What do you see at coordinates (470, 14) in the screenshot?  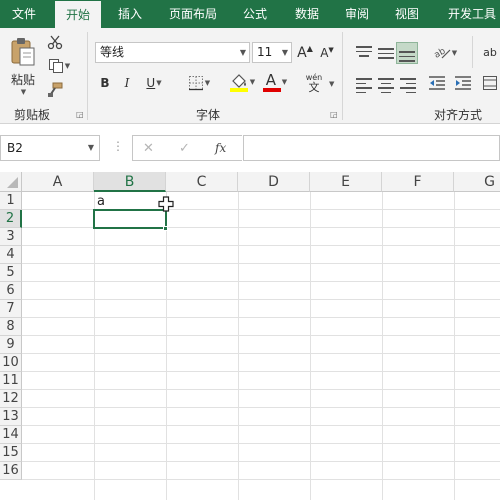 I see `tab-developer: 开发工具` at bounding box center [470, 14].